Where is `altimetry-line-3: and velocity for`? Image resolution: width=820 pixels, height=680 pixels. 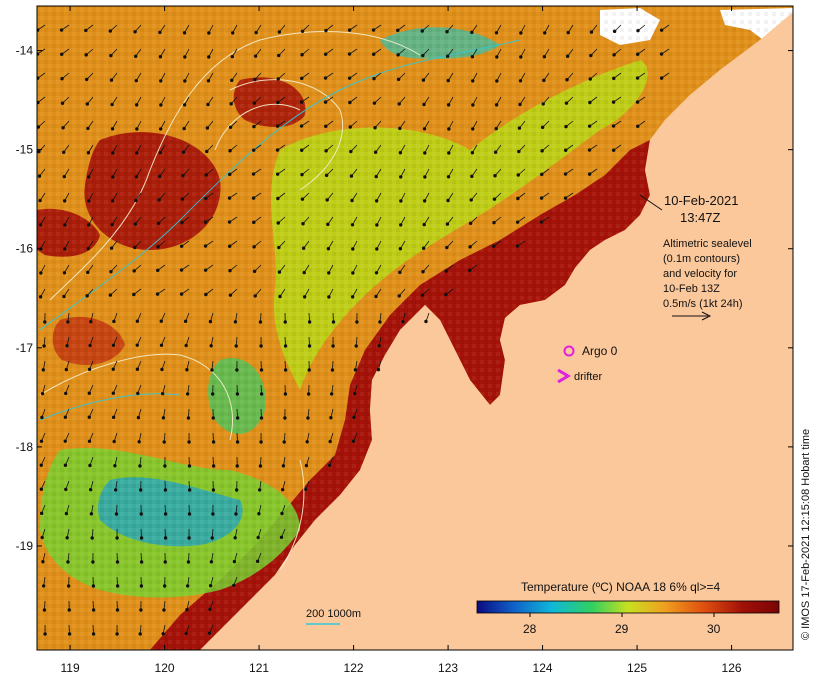 altimetry-line-3: and velocity for is located at coordinates (700, 274).